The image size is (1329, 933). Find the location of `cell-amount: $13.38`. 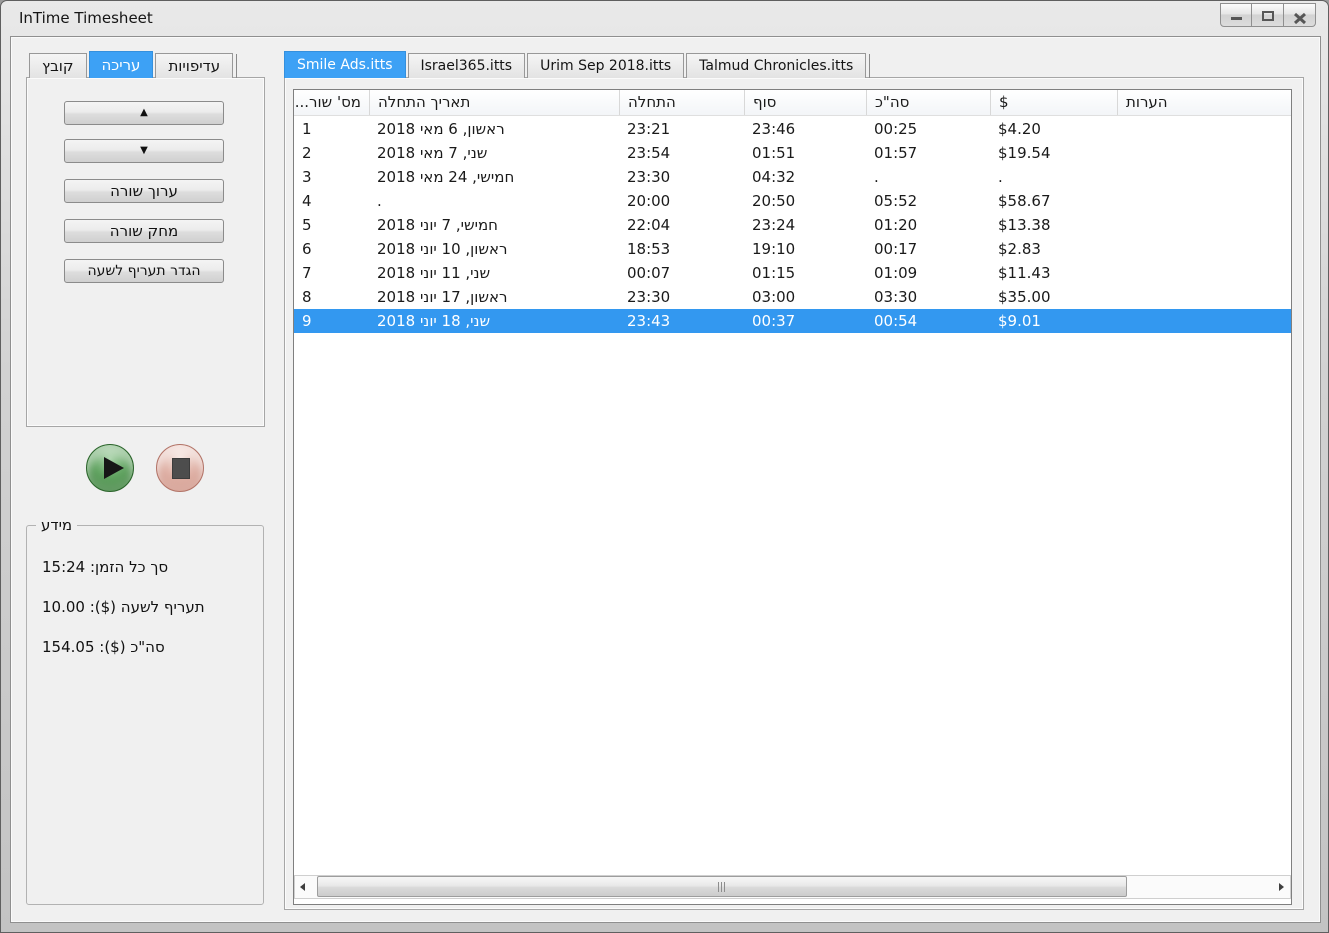

cell-amount: $13.38 is located at coordinates (1024, 225).